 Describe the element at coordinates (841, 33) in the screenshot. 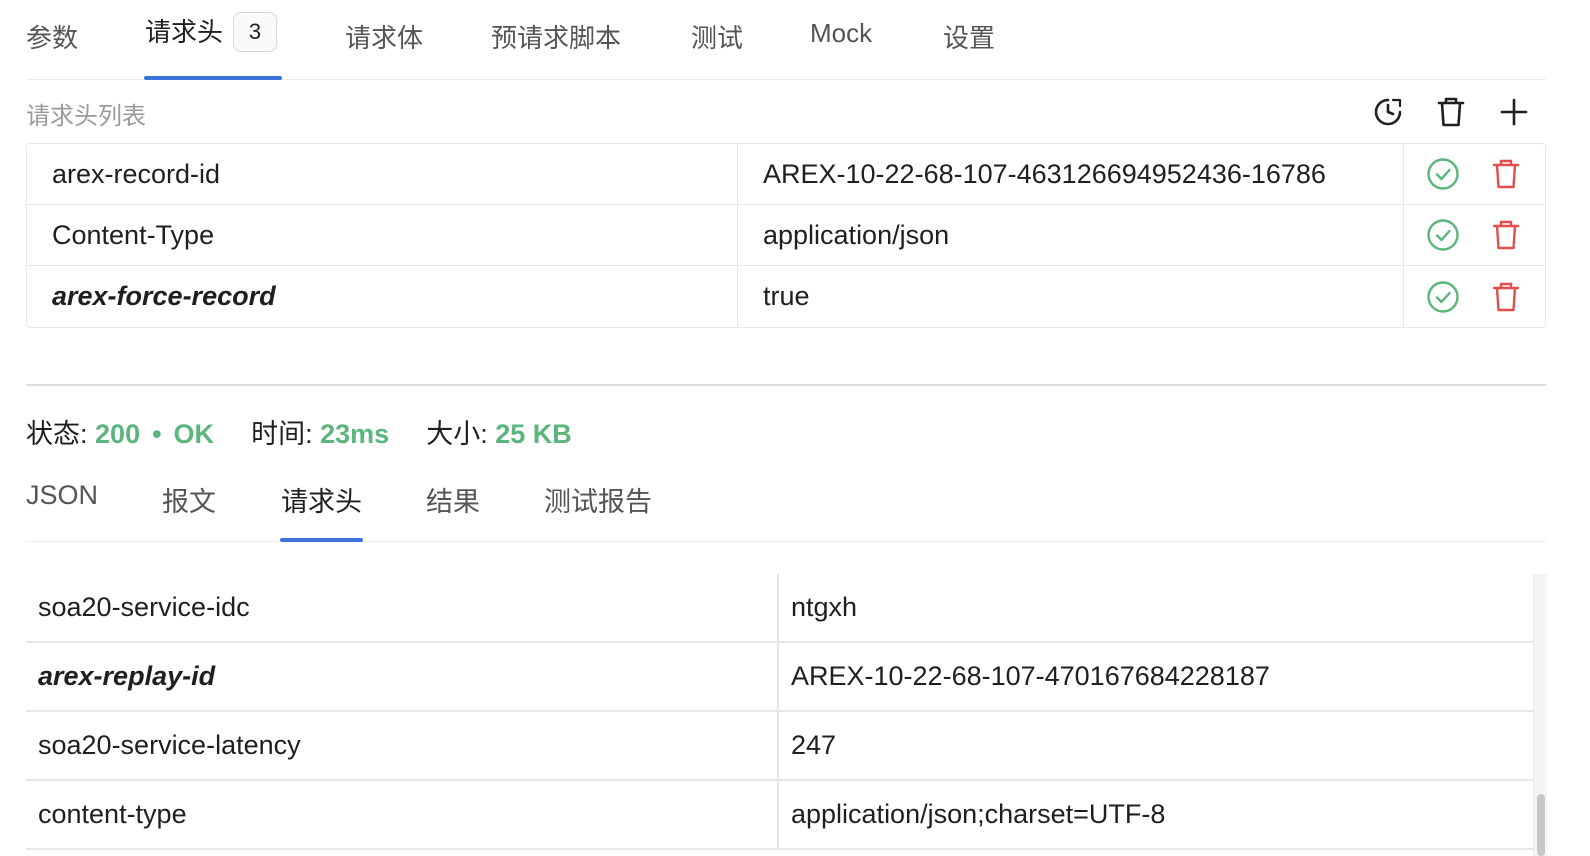

I see `tab-mock: Mock` at that location.